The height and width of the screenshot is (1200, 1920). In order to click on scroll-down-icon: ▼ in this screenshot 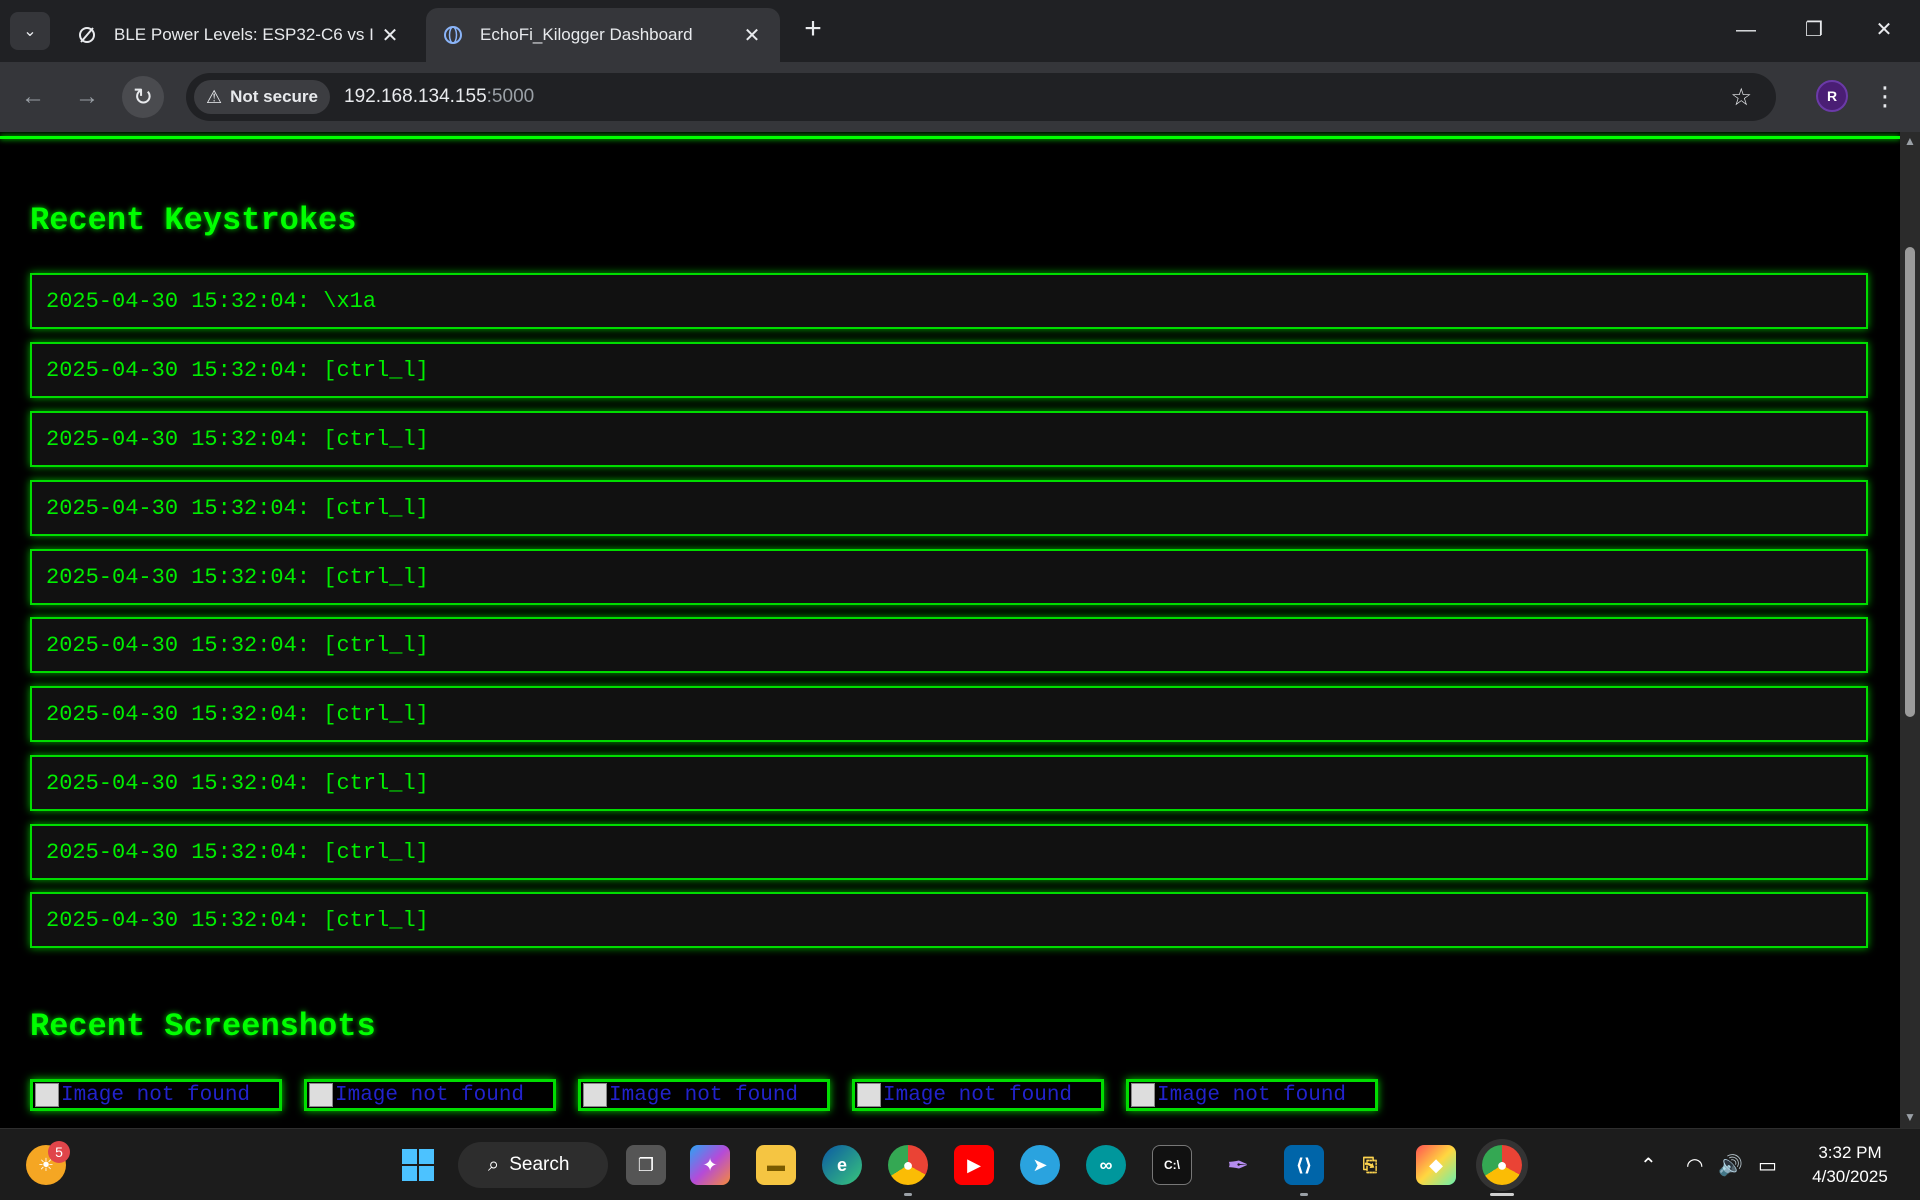, I will do `click(1910, 1117)`.